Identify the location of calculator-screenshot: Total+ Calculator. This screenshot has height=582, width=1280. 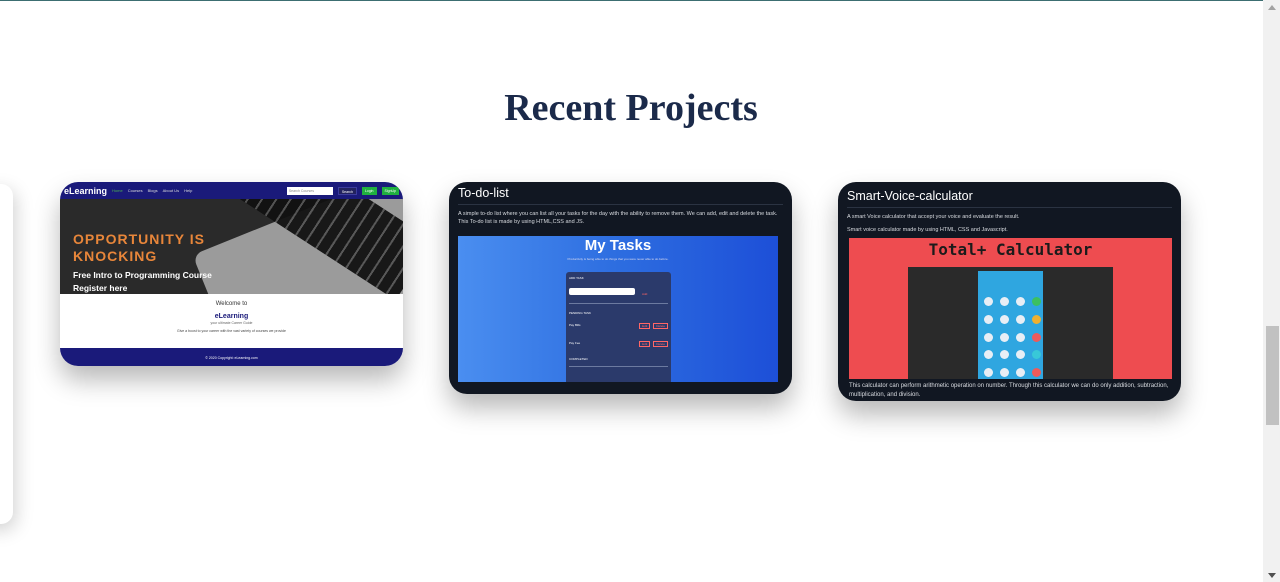
(1010, 308).